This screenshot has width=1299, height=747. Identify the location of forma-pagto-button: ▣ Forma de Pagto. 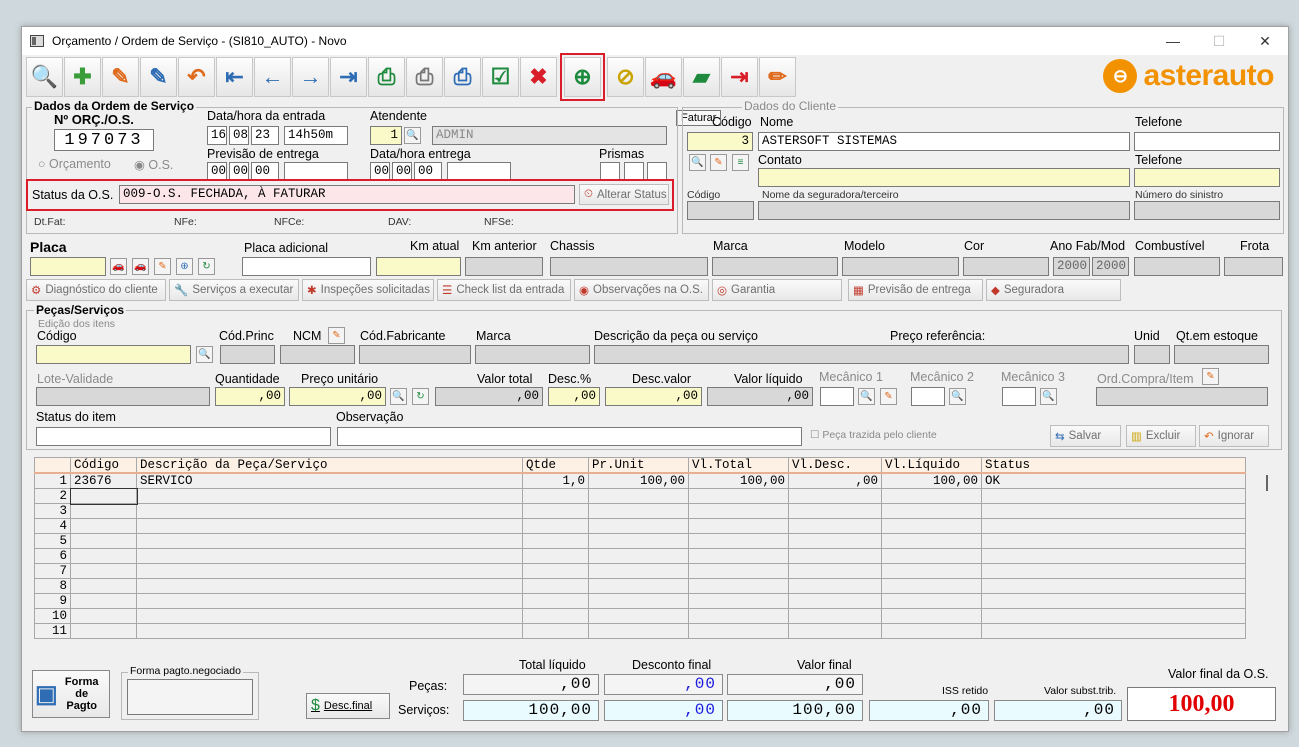
(71, 694).